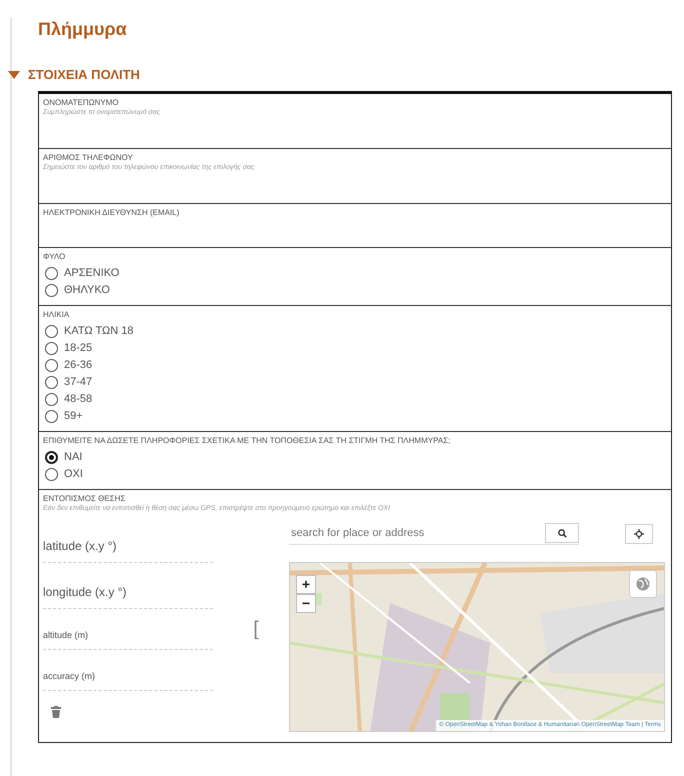  What do you see at coordinates (128, 629) in the screenshot?
I see `coordinate-field: altitude (m)` at bounding box center [128, 629].